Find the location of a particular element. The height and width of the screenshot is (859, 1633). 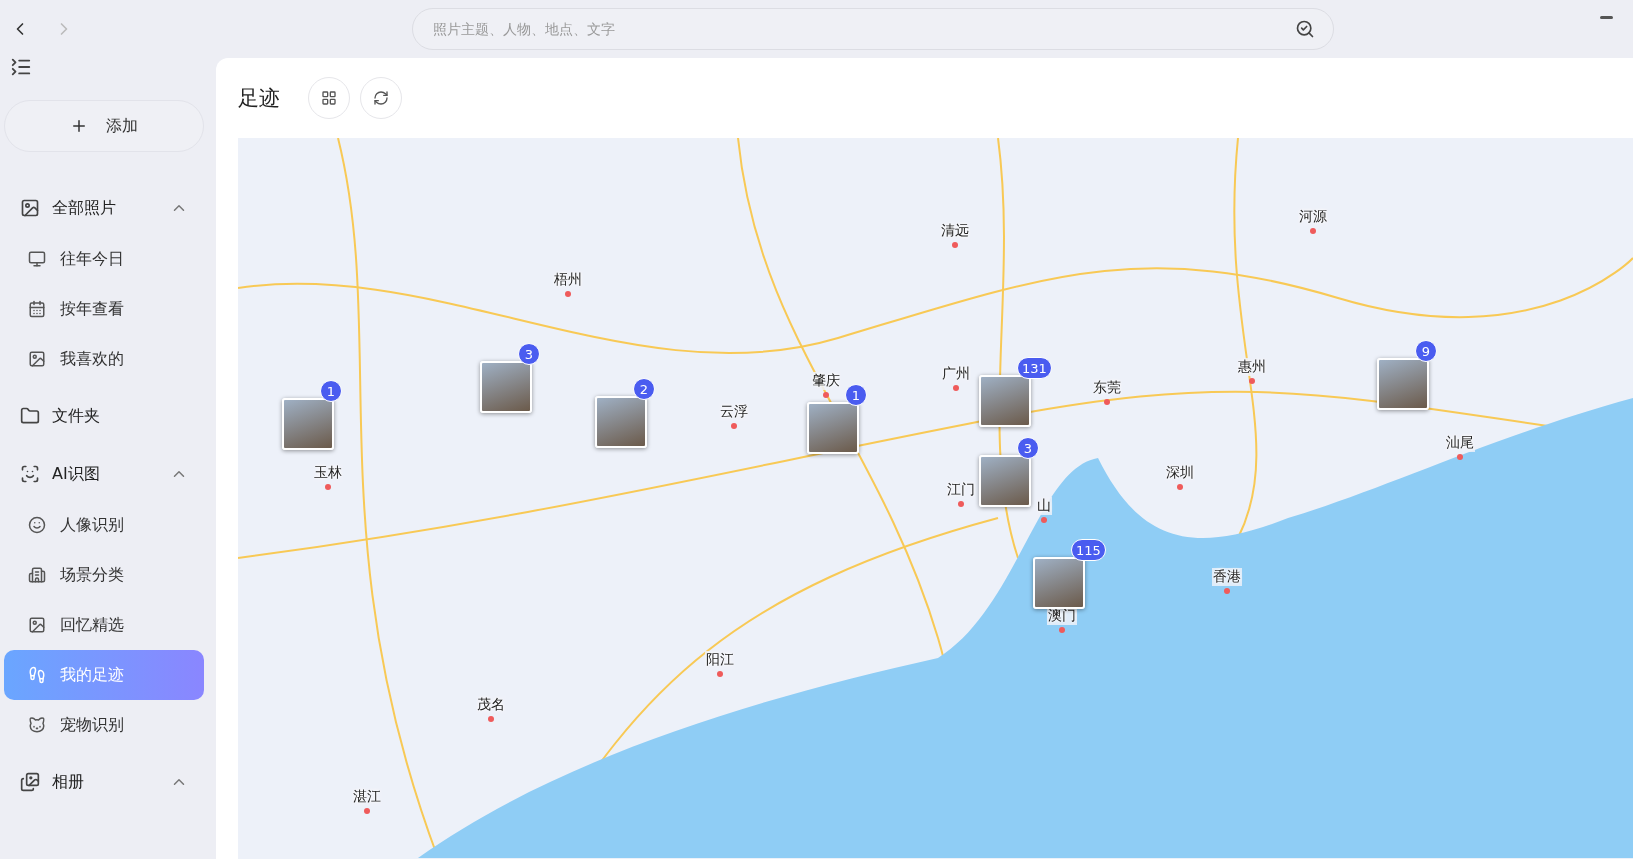

search-input: 照片主题、人物、地点、文字 is located at coordinates (863, 29).